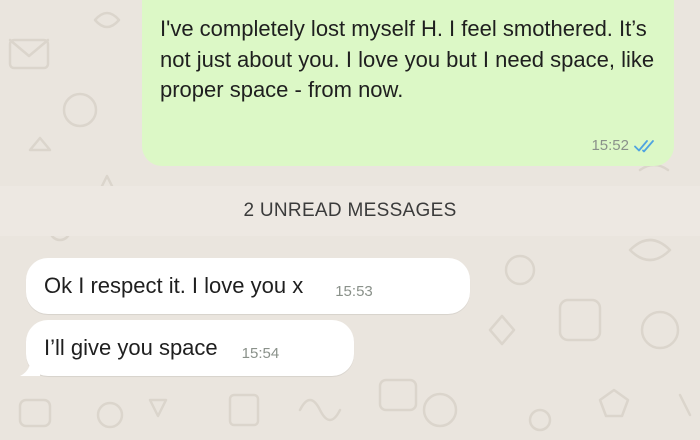  I want to click on incoming-message-time: 15:53, so click(354, 291).